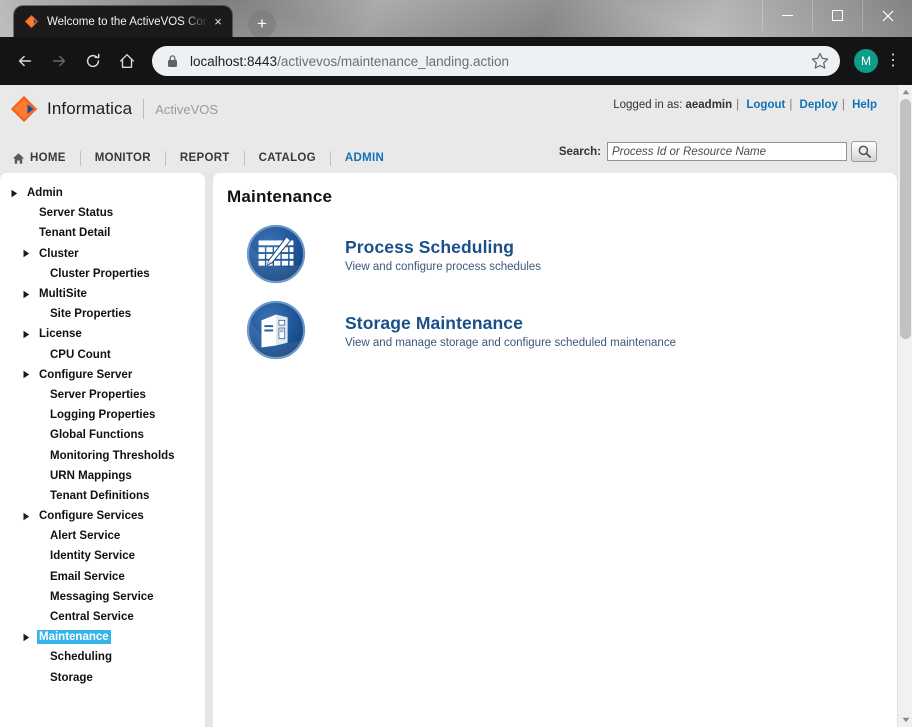 This screenshot has height=727, width=912. I want to click on sidebar-item-messaging-service: Messaging Service, so click(102, 597).